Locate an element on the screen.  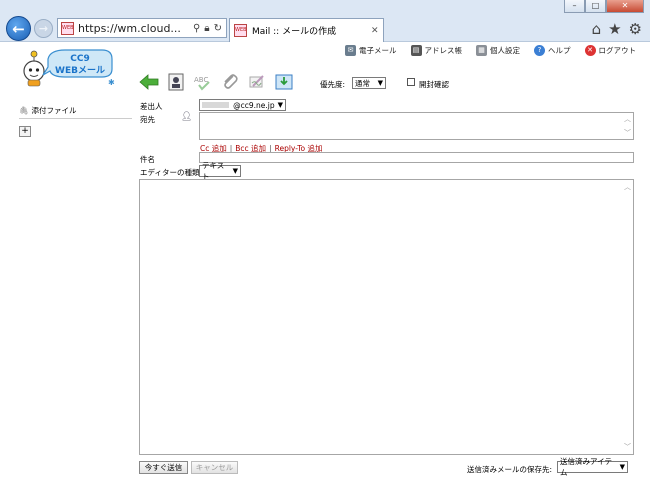
window-controls: – □ ✕ is located at coordinates (604, 6).